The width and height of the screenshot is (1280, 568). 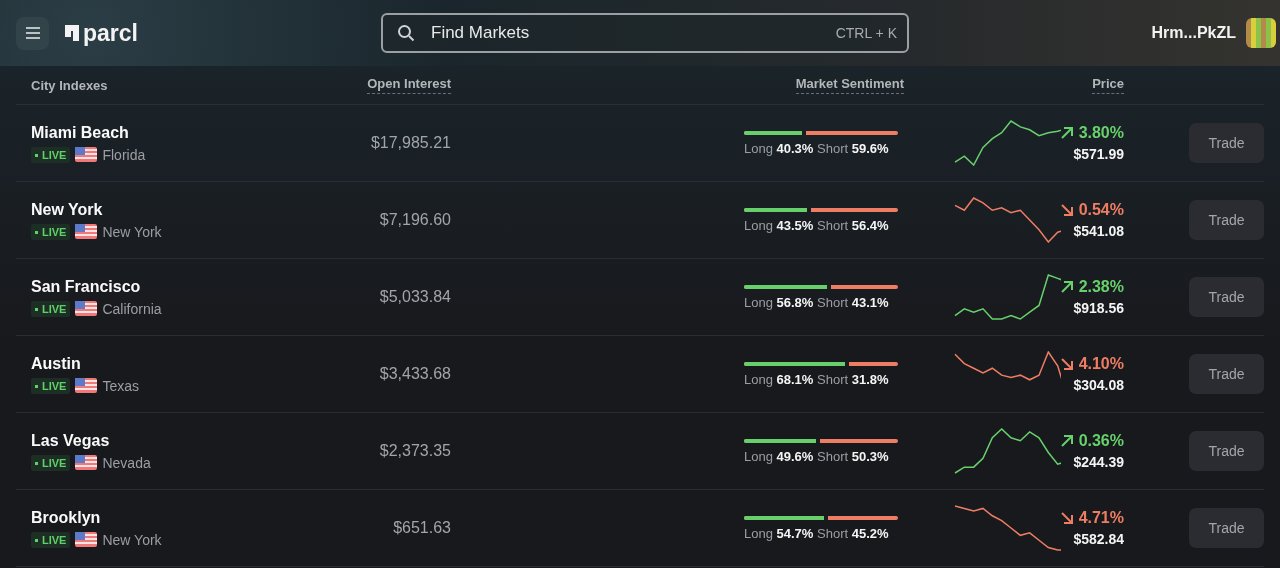 I want to click on sentiment-text: Long 49.6% Short 50.3%, so click(x=817, y=456).